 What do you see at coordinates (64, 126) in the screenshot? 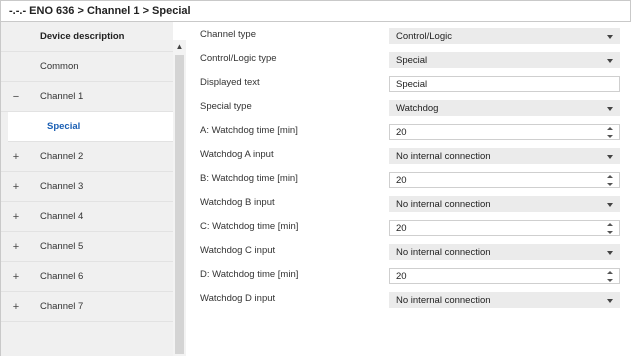
I see `sidebar-item-label: Special` at bounding box center [64, 126].